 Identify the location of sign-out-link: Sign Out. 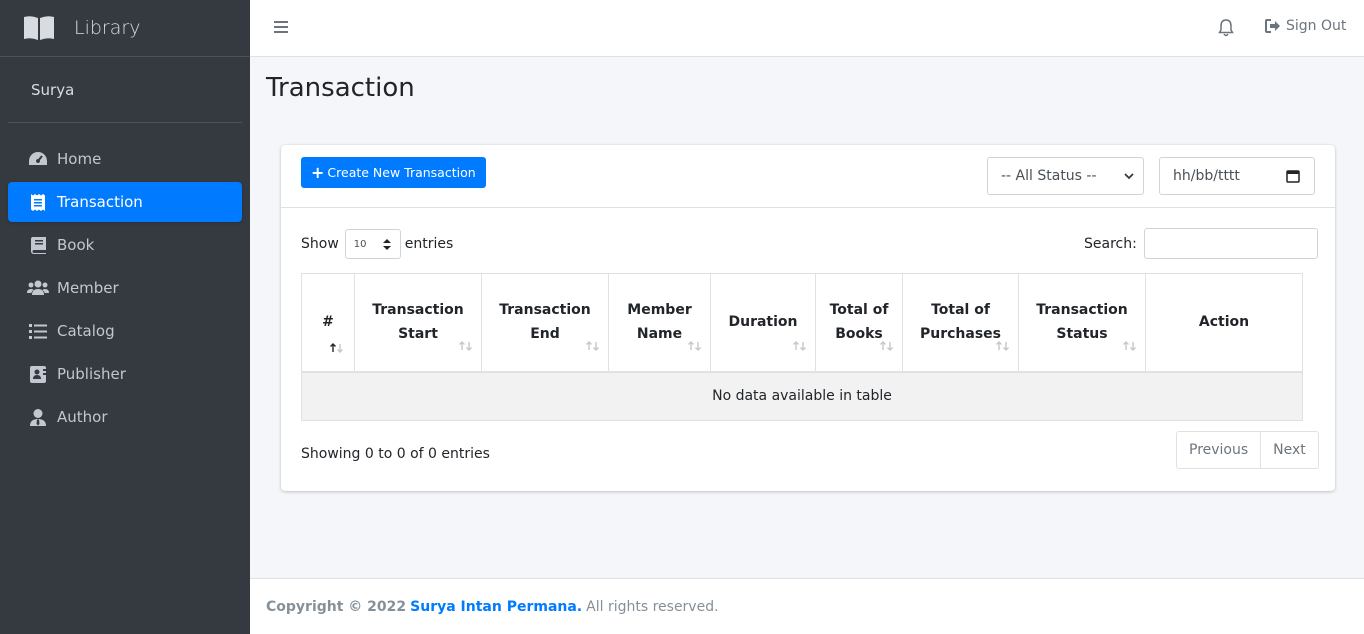
(1305, 26).